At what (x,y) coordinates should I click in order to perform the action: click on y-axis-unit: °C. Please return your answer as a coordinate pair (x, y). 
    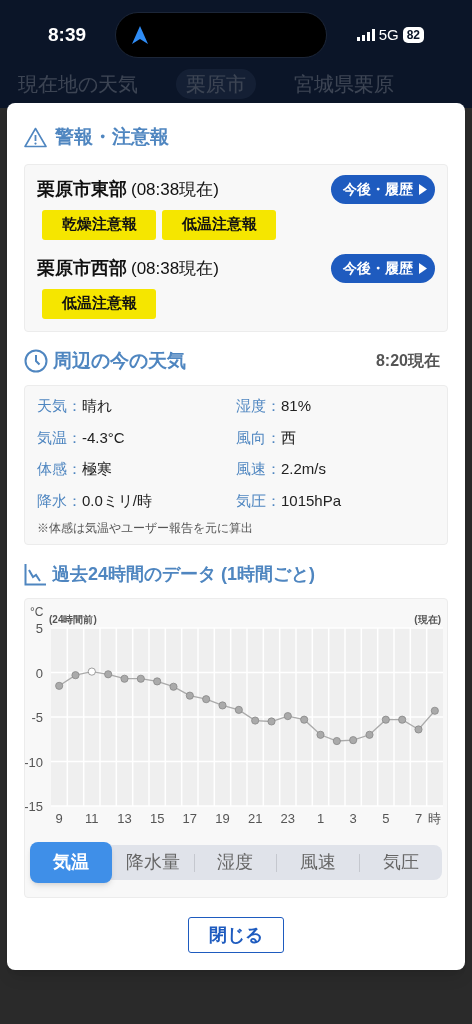
    Looking at the image, I should click on (37, 612).